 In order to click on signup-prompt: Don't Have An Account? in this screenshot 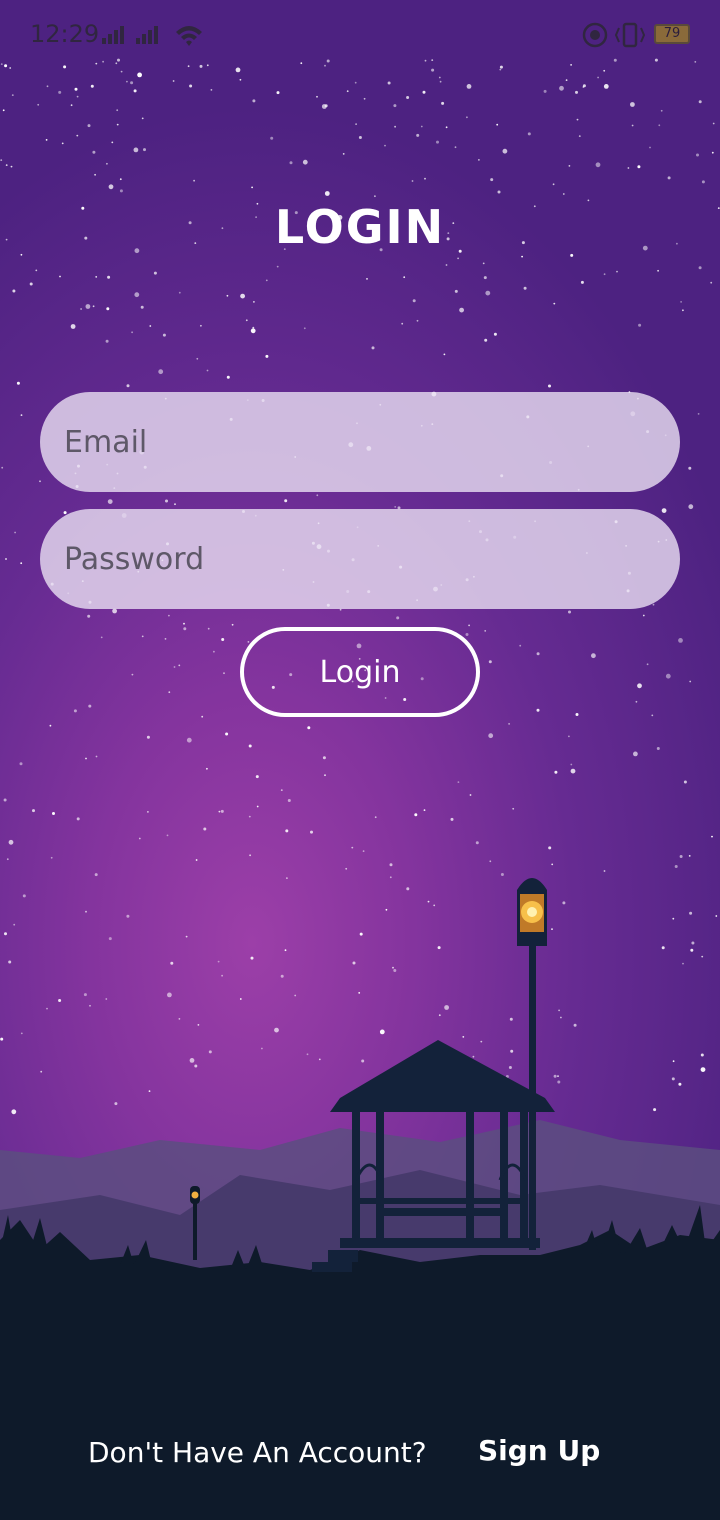, I will do `click(257, 1452)`.